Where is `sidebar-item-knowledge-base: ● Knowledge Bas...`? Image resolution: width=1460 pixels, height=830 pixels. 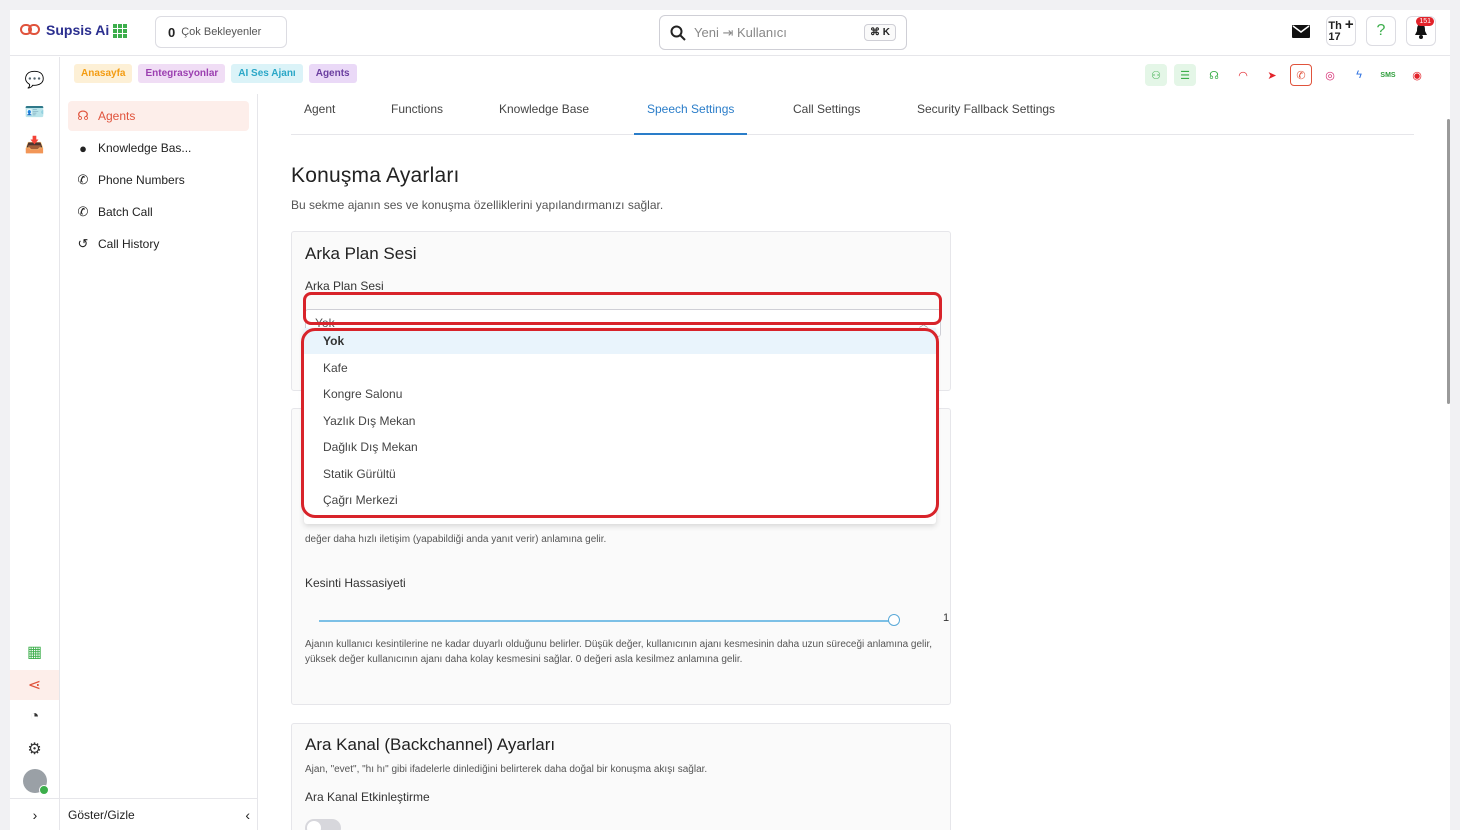 sidebar-item-knowledge-base: ● Knowledge Bas... is located at coordinates (158, 148).